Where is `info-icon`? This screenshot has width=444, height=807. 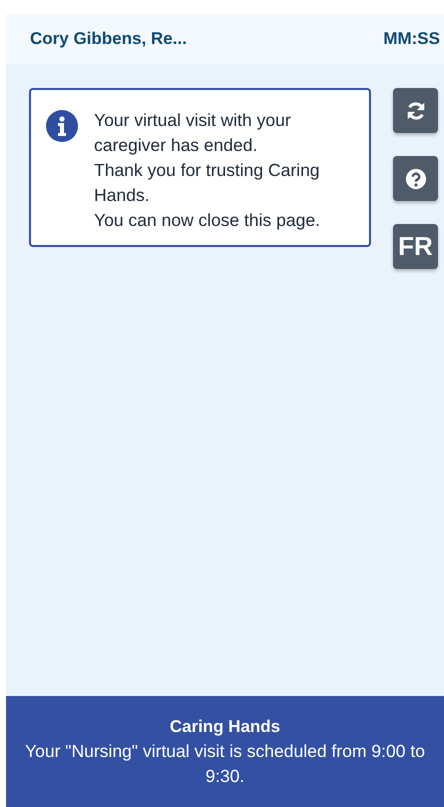 info-icon is located at coordinates (62, 126).